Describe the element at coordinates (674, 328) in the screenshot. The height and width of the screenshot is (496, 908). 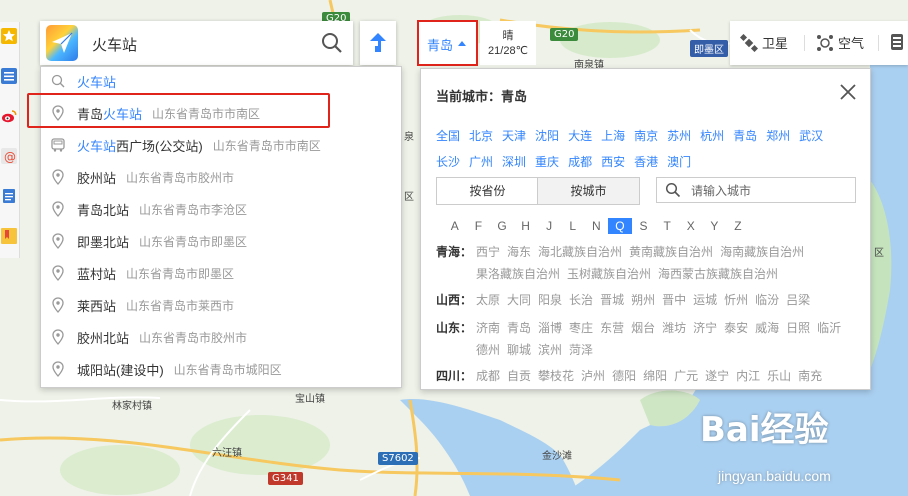
I see `city-link: 潍坊` at that location.